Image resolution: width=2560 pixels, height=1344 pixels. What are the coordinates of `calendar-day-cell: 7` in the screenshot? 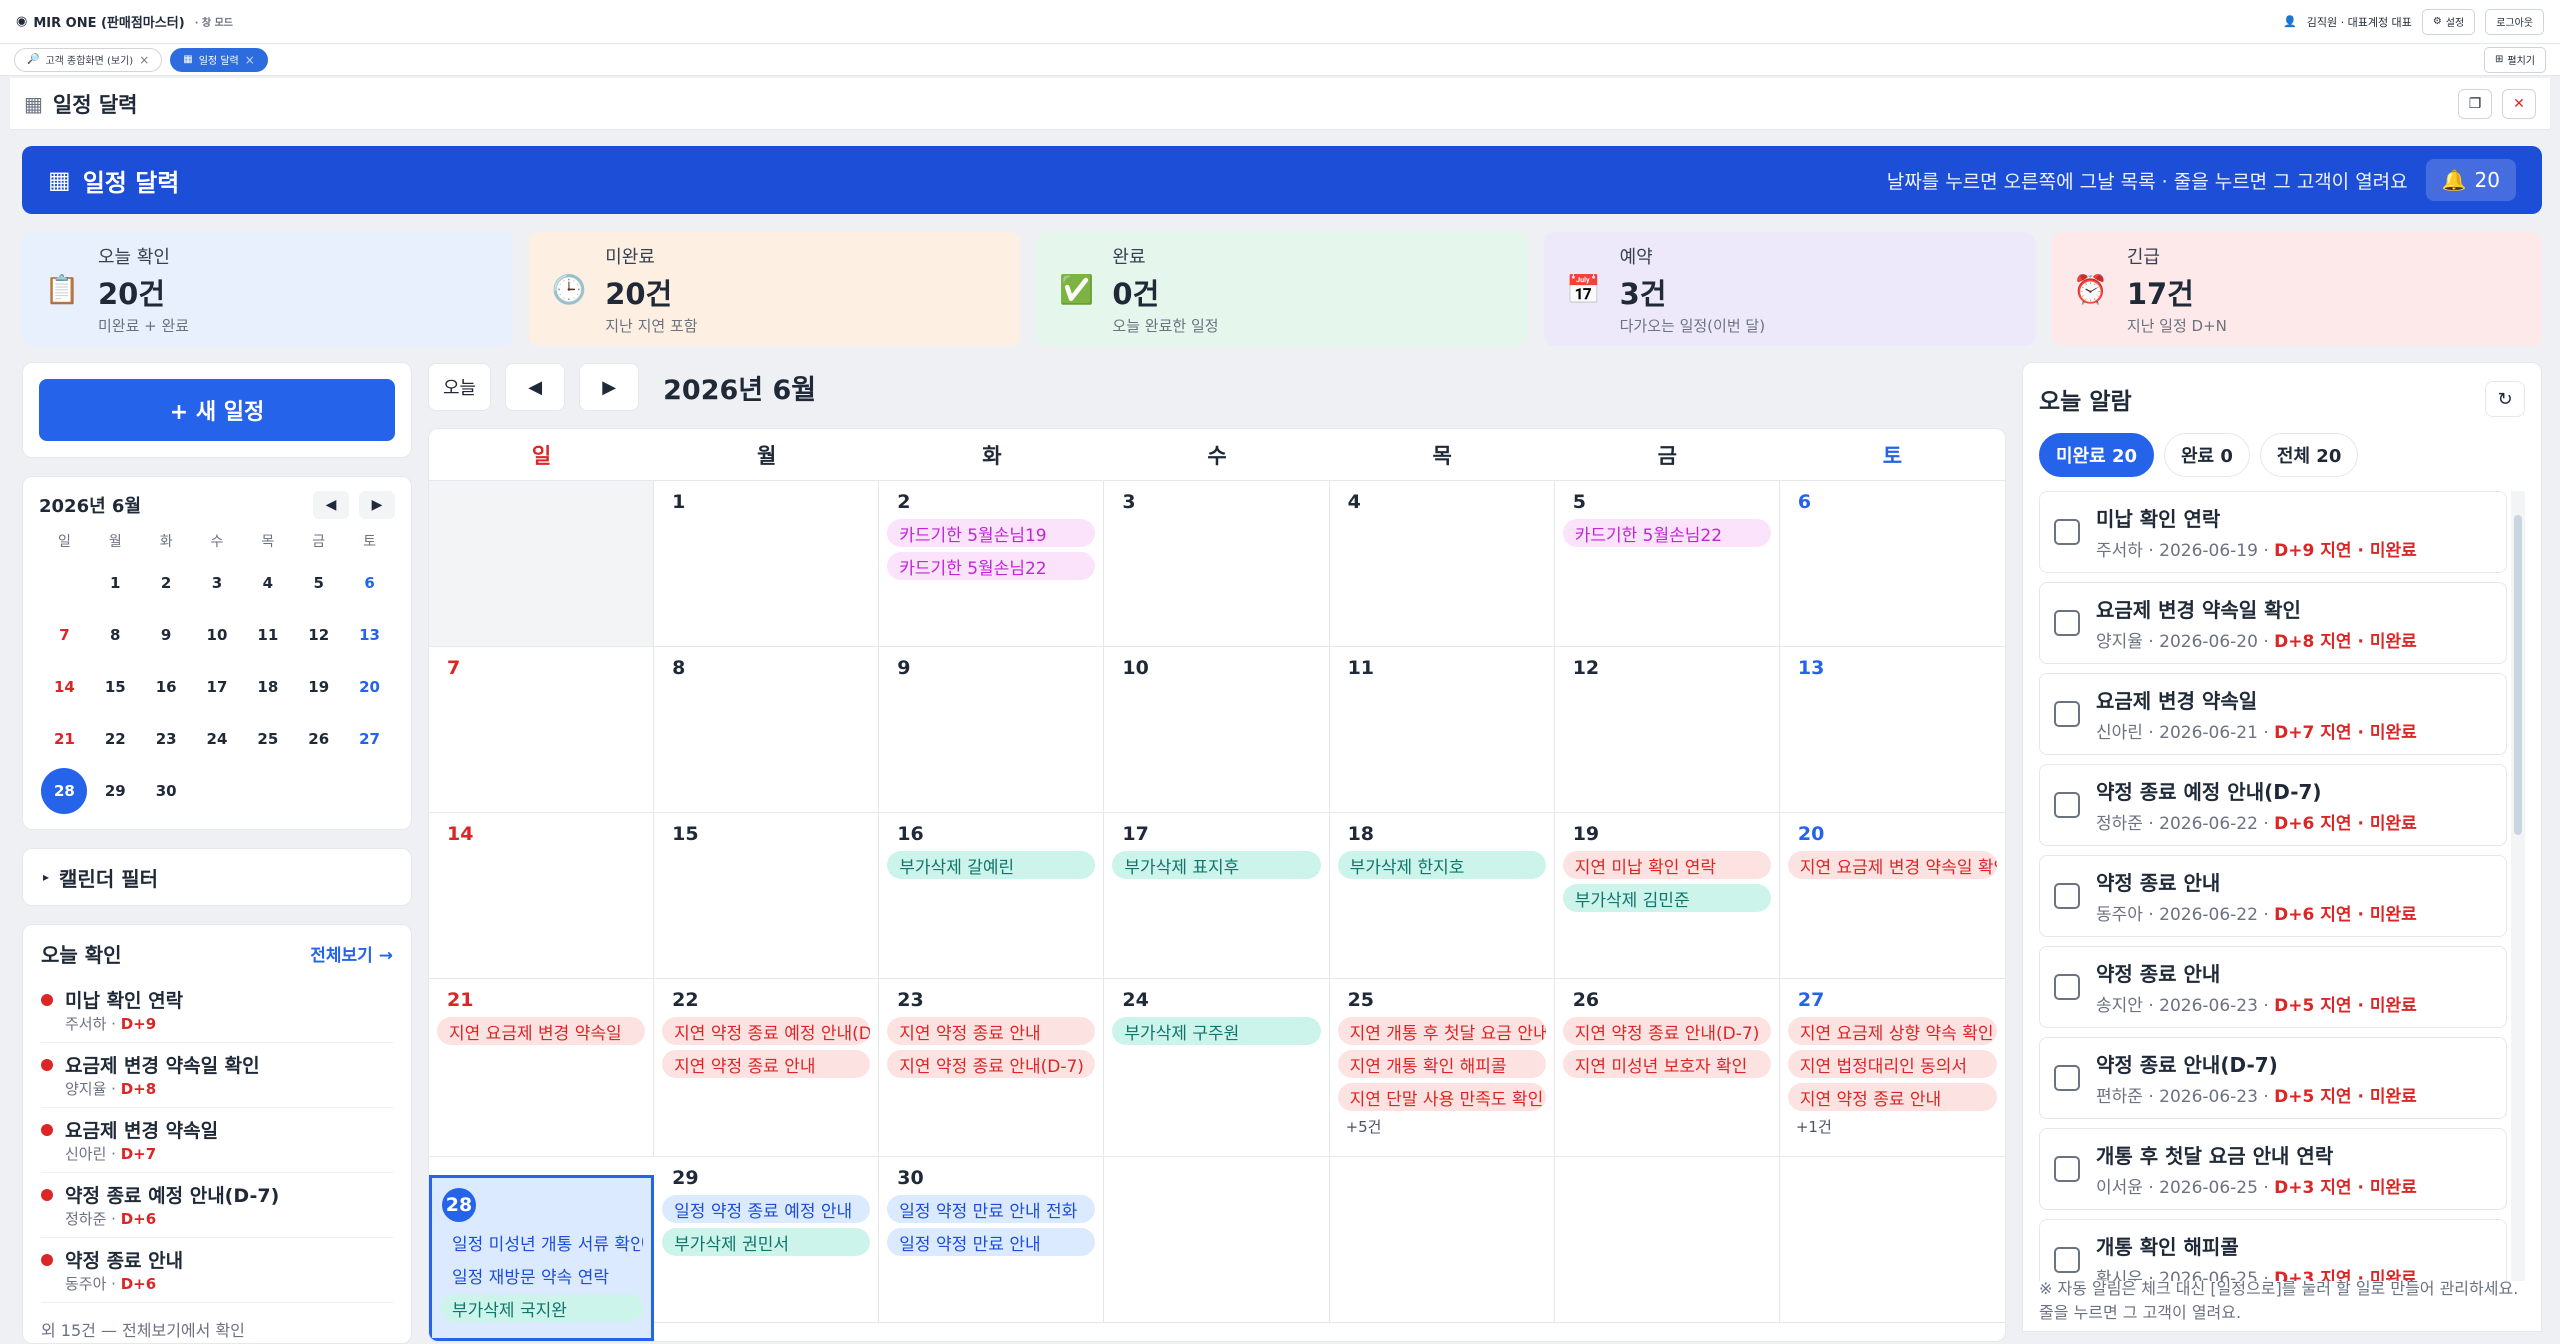 It's located at (542, 730).